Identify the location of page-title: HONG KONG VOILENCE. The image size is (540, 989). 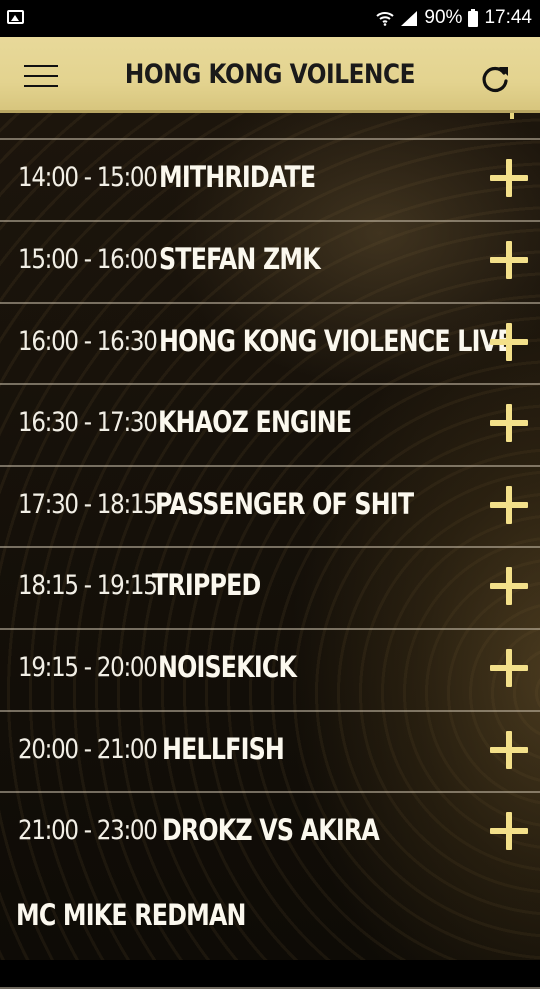
(270, 74).